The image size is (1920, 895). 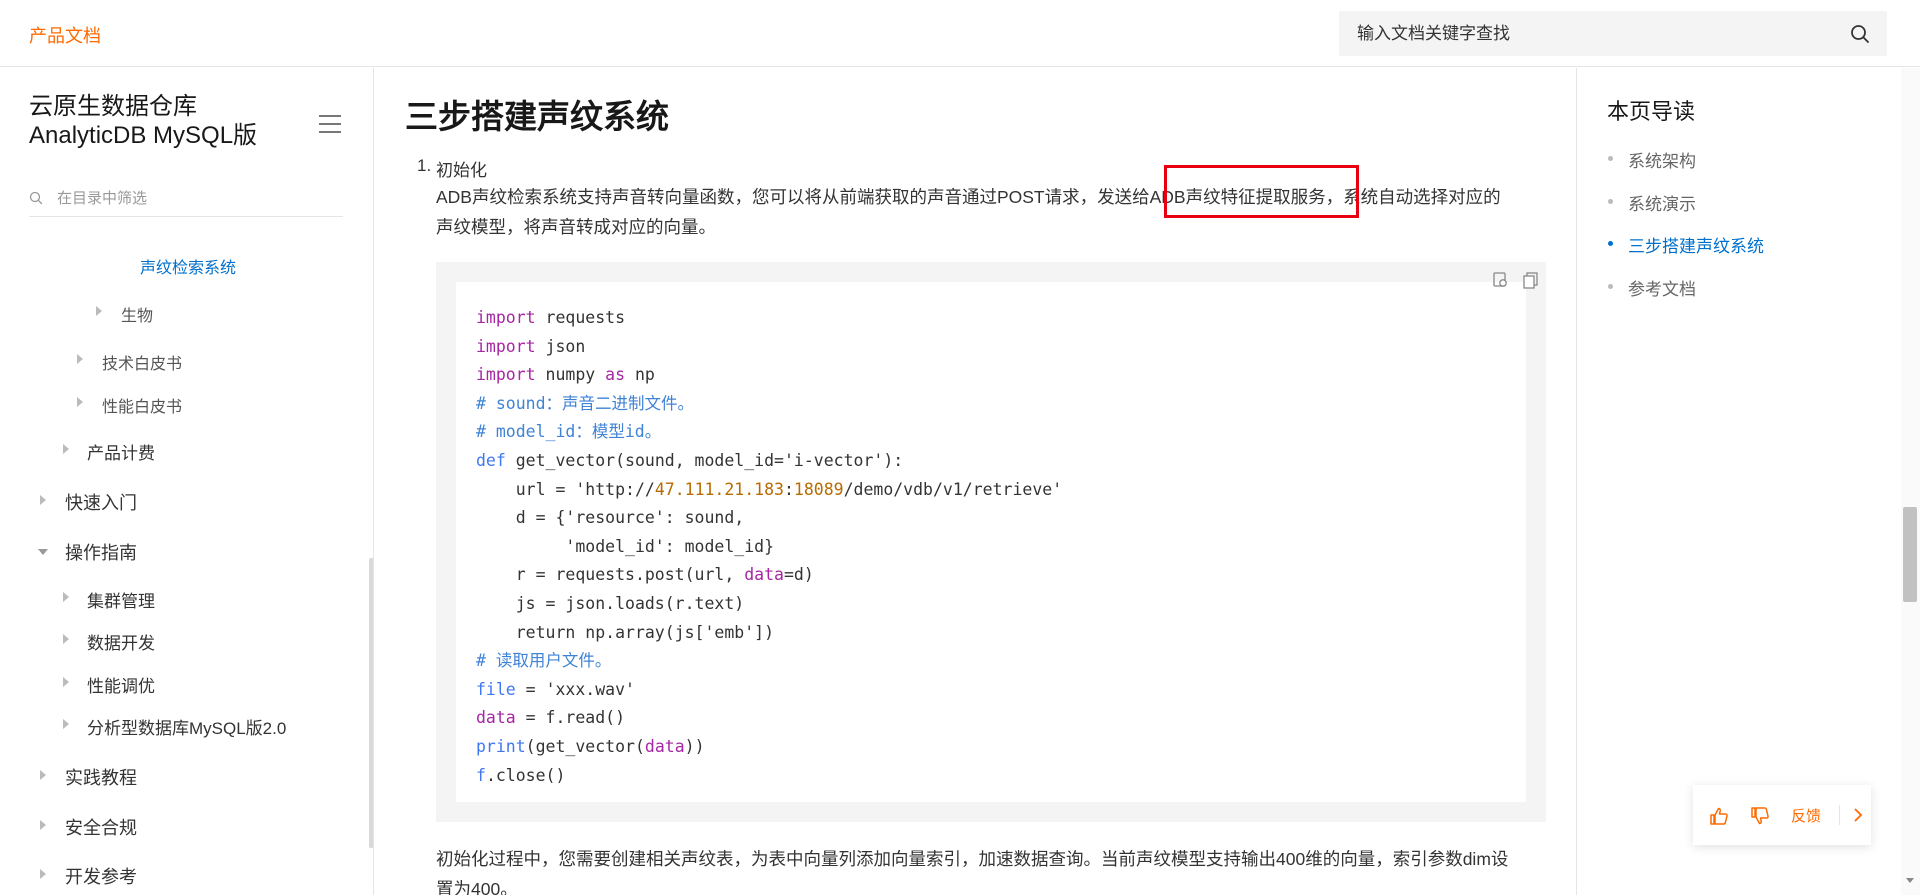 What do you see at coordinates (1651, 111) in the screenshot?
I see `toc-title: 本页导读` at bounding box center [1651, 111].